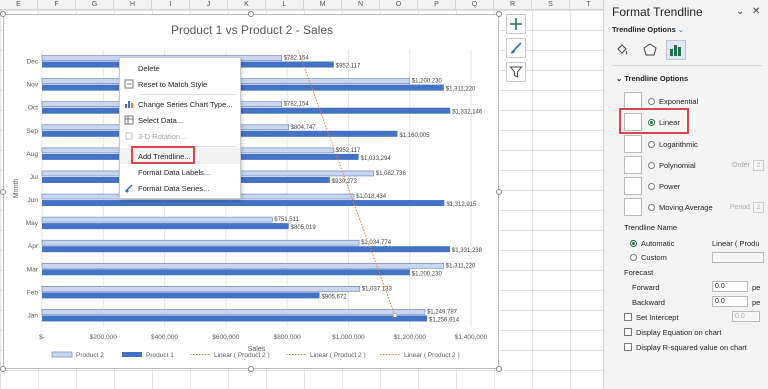  What do you see at coordinates (395, 315) in the screenshot?
I see `trendline-handle` at bounding box center [395, 315].